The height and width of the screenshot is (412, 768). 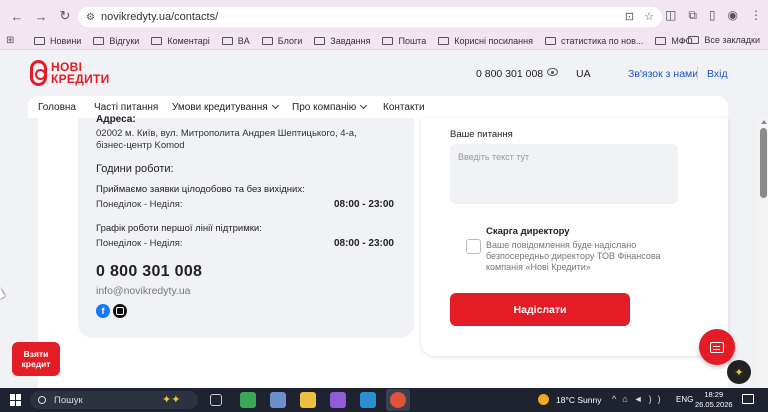 What do you see at coordinates (670, 15) in the screenshot?
I see `screenshot-icon: ◫` at bounding box center [670, 15].